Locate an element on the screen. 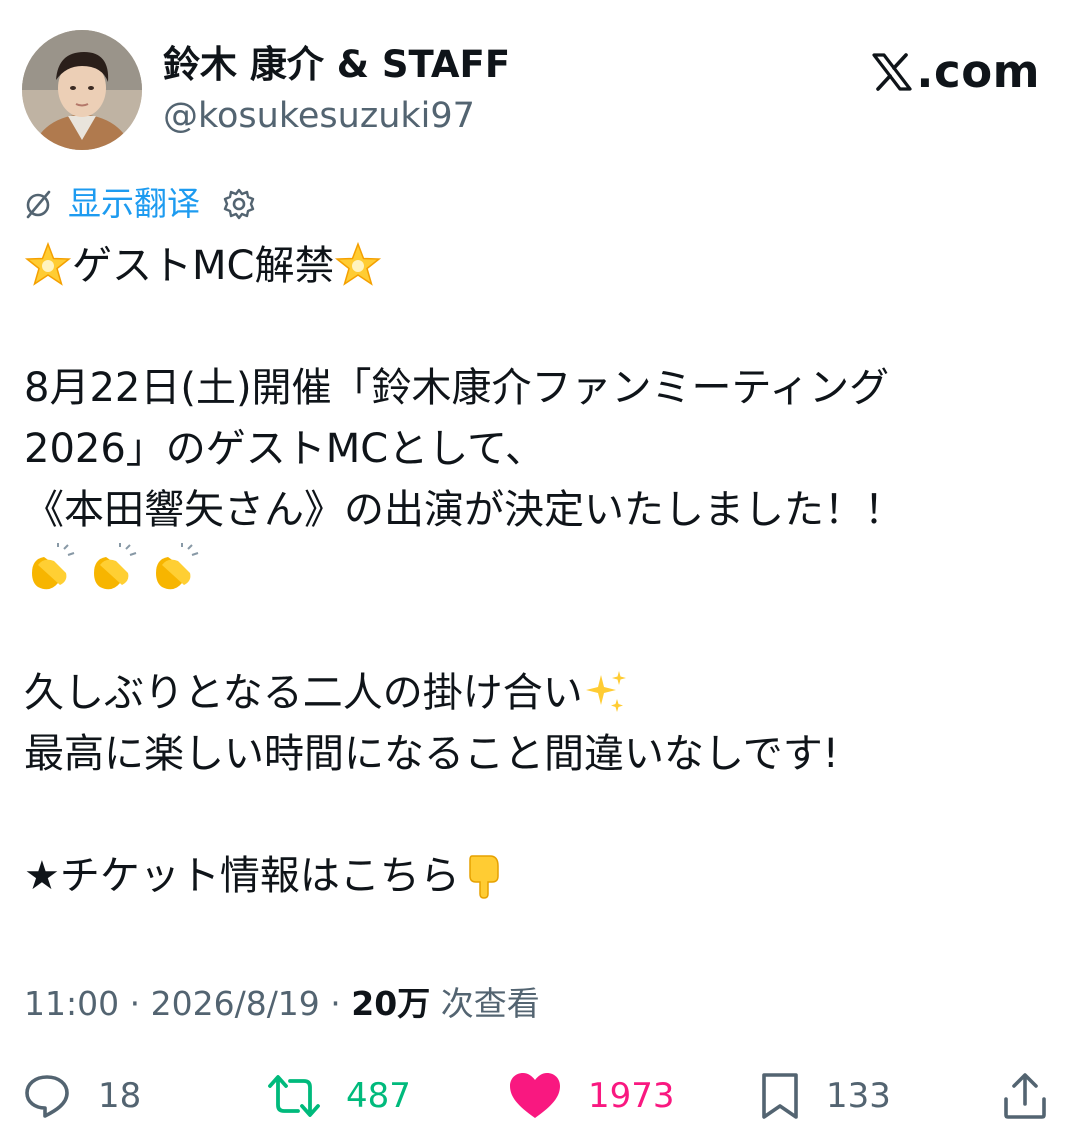  tweet-line: 2026」のゲストMCとして、 is located at coordinates (285, 449).